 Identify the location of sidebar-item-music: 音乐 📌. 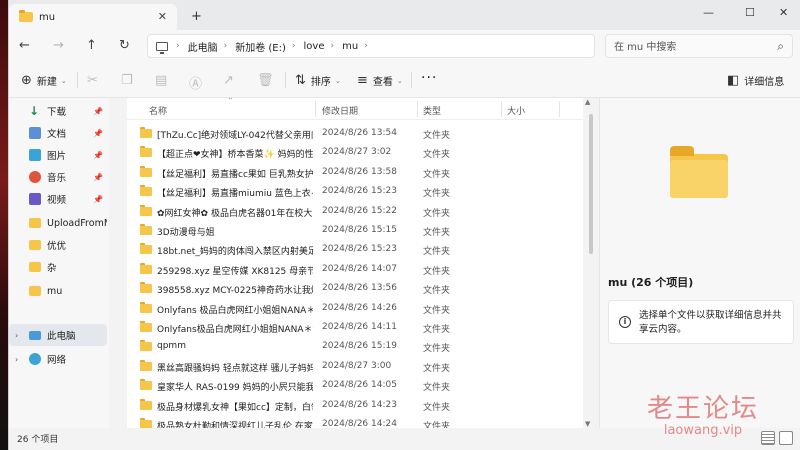
(58, 177).